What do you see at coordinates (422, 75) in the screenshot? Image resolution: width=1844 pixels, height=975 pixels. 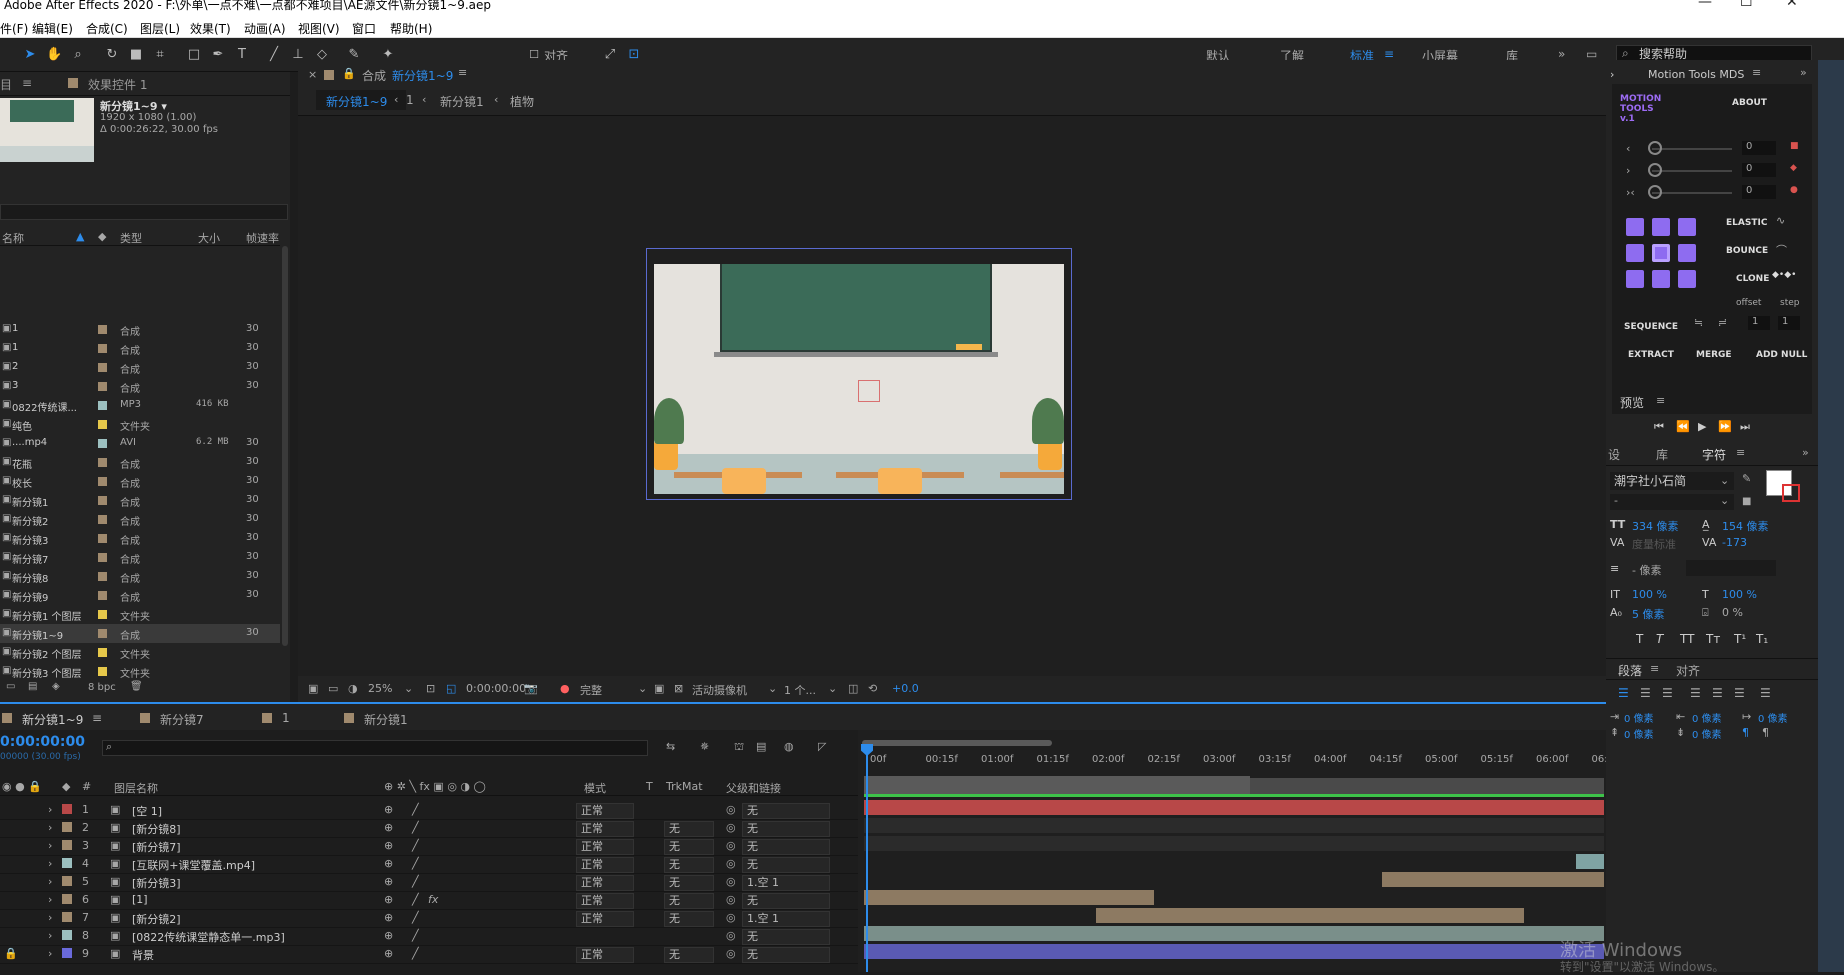 I see `comp-tab-name: 新分镜1~9` at bounding box center [422, 75].